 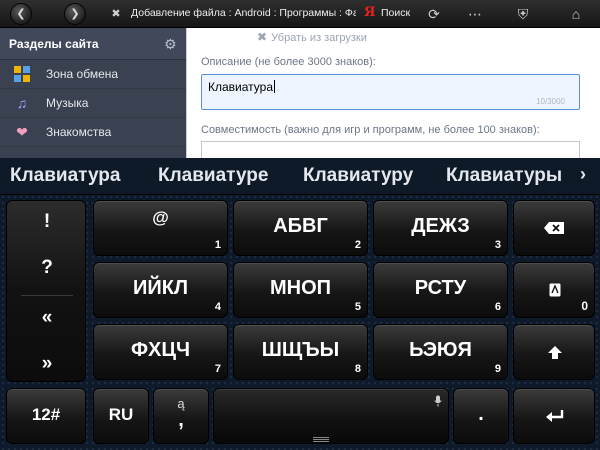 I want to click on suggestion-item: Клавиатуры, so click(x=511, y=176).